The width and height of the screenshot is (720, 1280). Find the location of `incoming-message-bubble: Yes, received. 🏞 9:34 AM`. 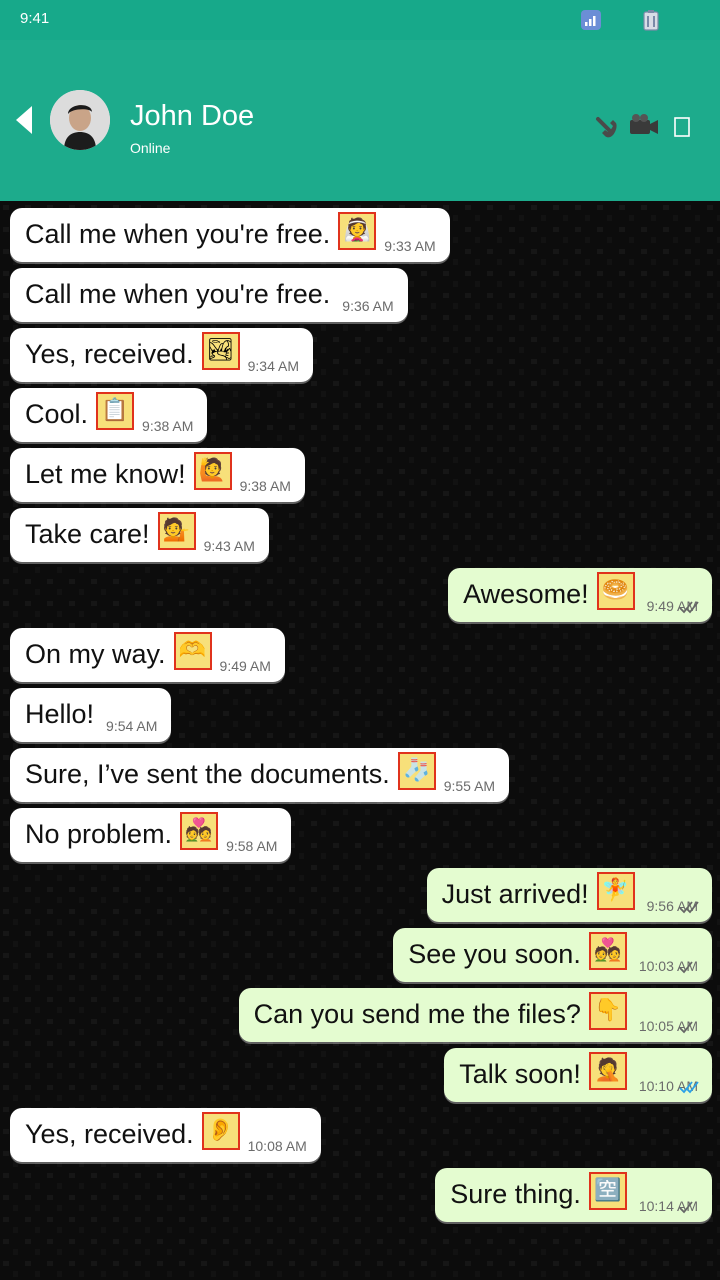

incoming-message-bubble: Yes, received. 🏞 9:34 AM is located at coordinates (161, 355).